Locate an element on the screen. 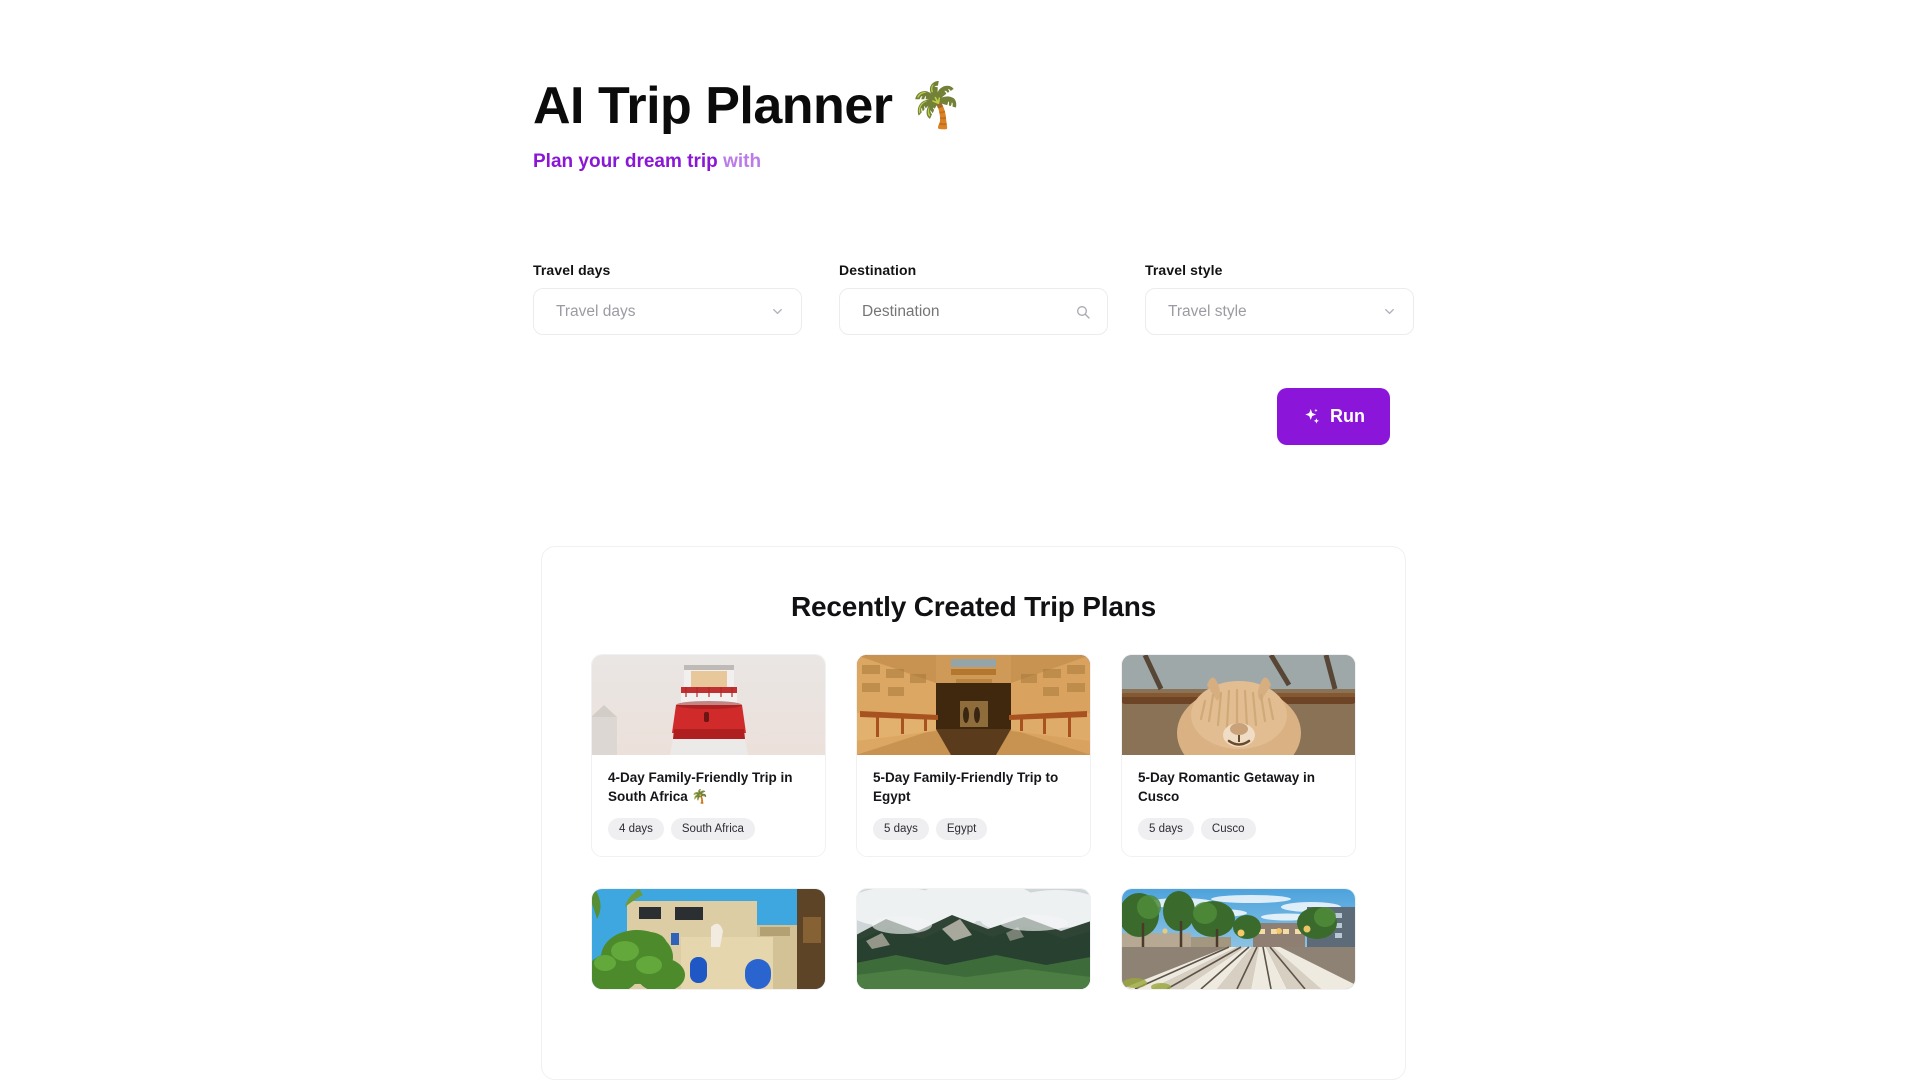 Image resolution: width=1920 pixels, height=1080 pixels. field-label-travel-days: Travel days is located at coordinates (572, 270).